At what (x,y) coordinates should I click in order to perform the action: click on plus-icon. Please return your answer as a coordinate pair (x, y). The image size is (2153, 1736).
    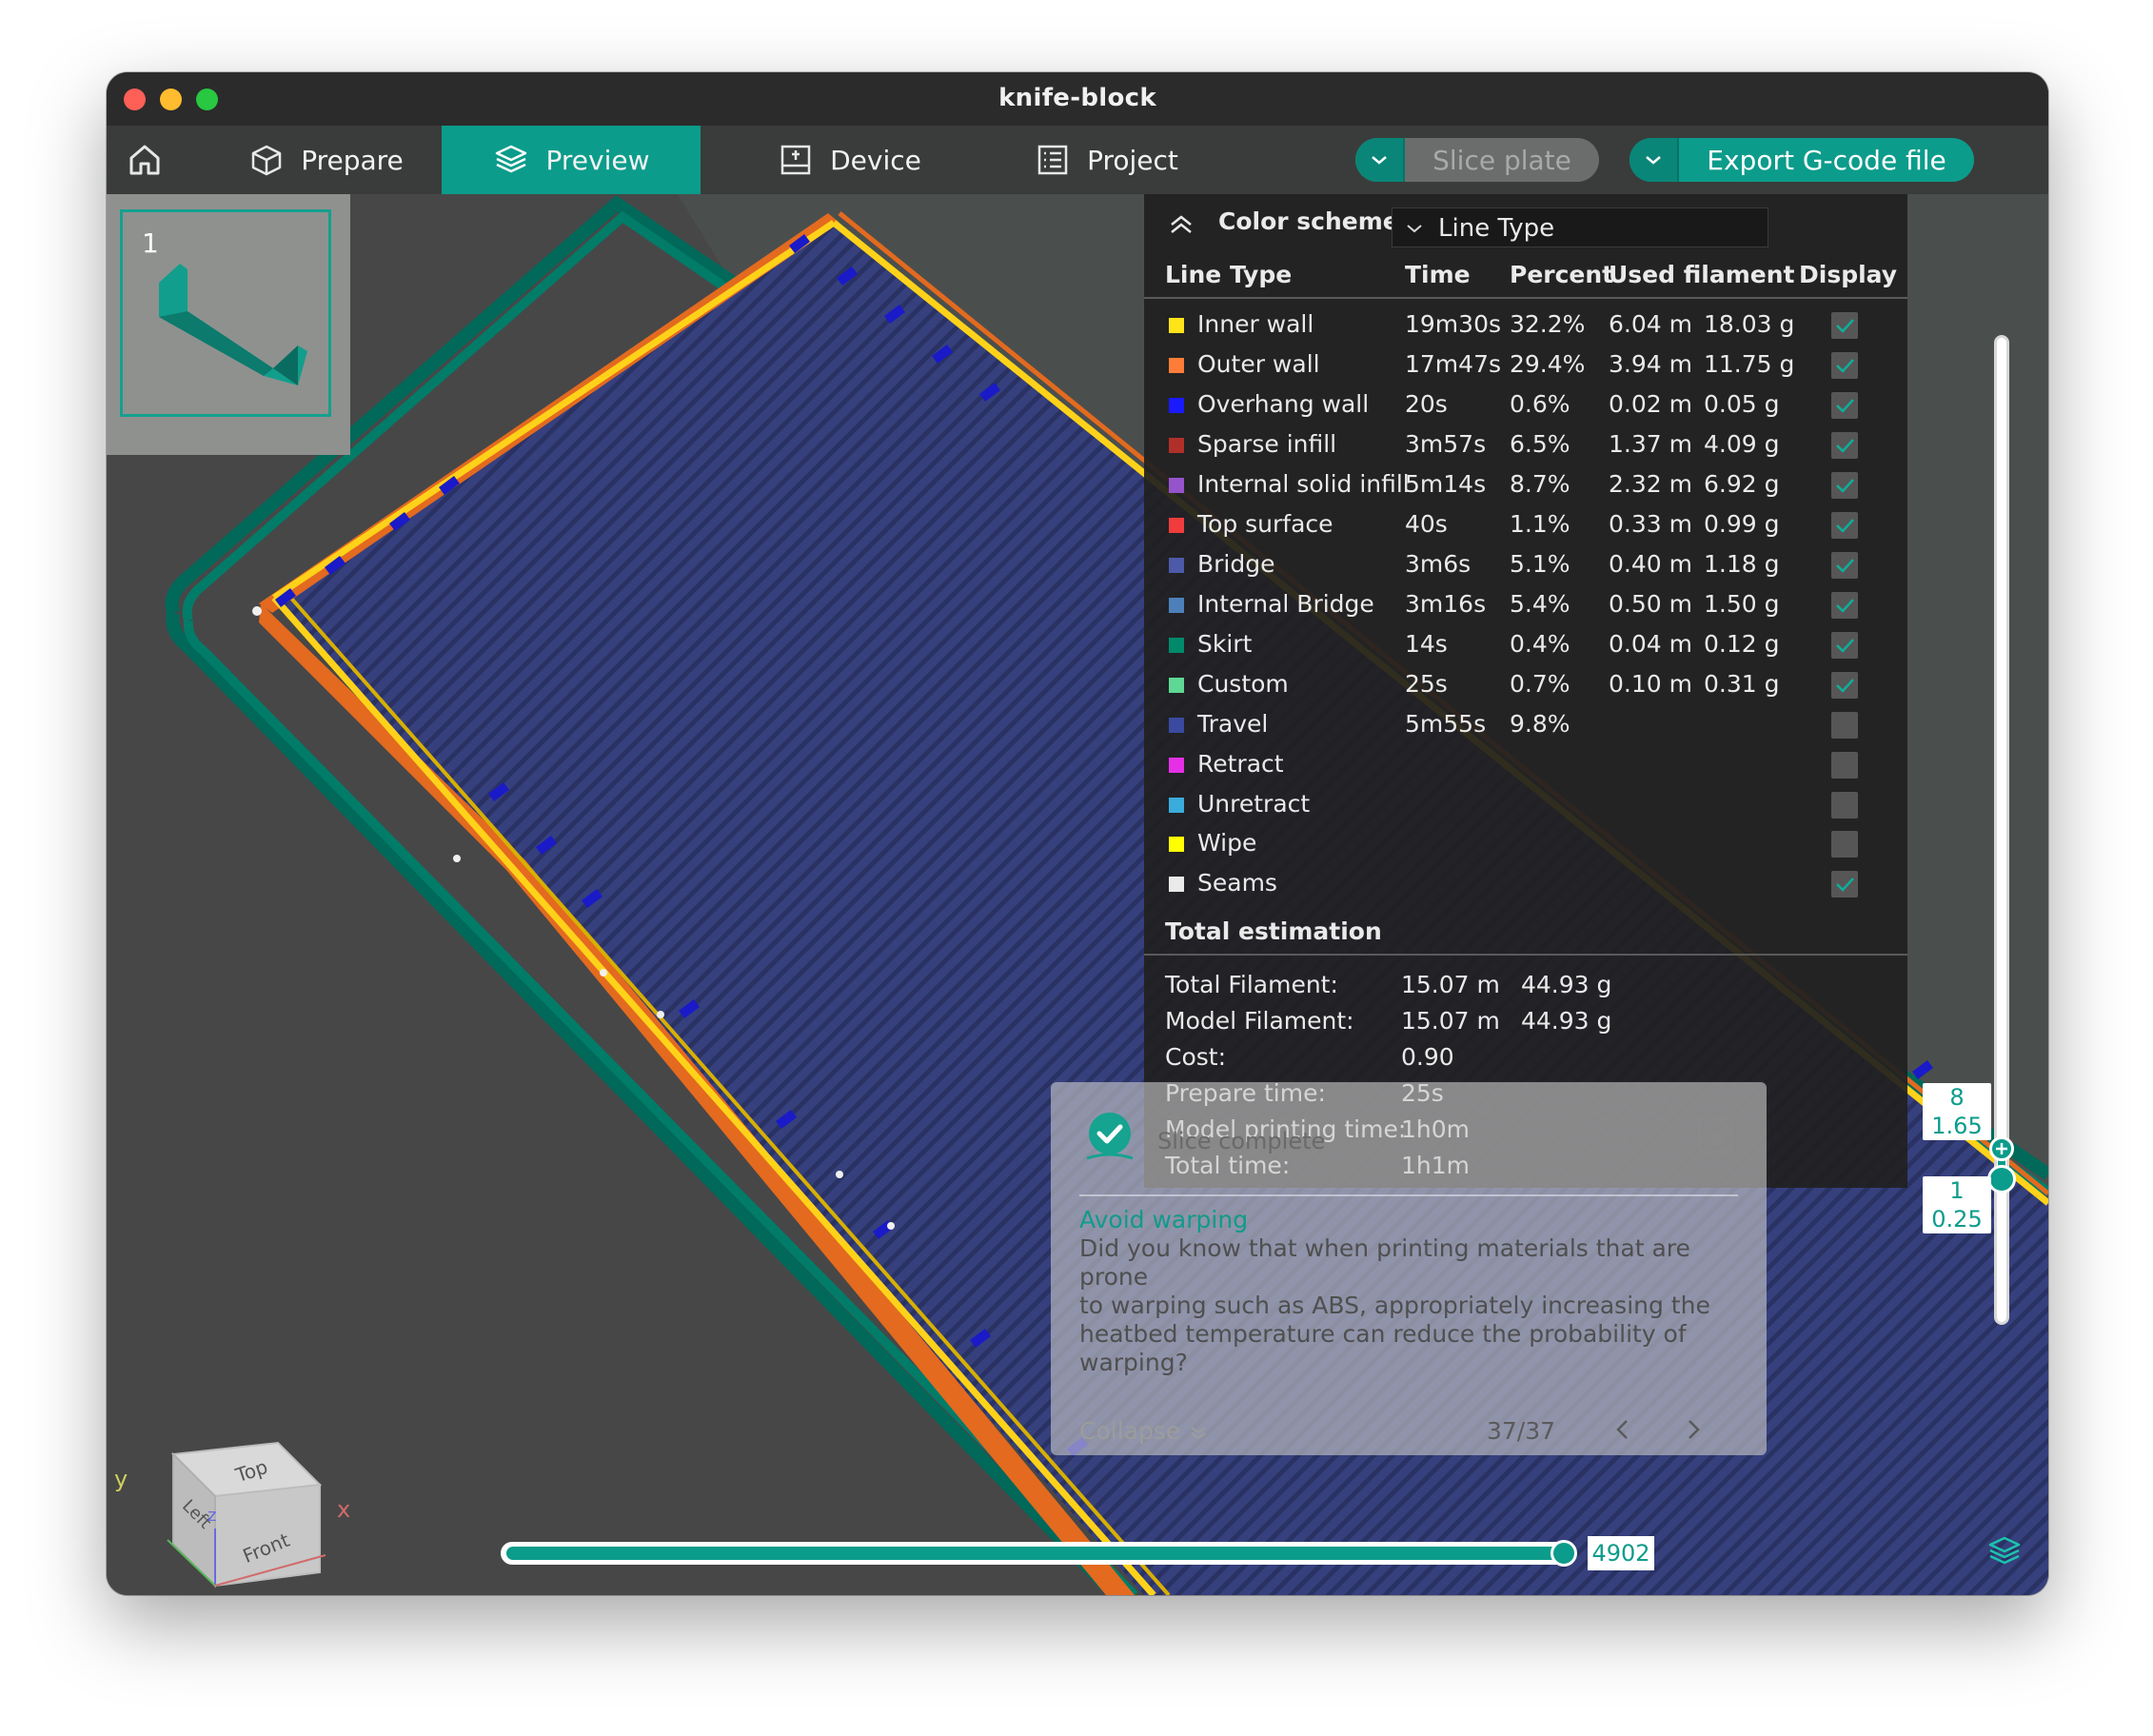
    Looking at the image, I should click on (2001, 1148).